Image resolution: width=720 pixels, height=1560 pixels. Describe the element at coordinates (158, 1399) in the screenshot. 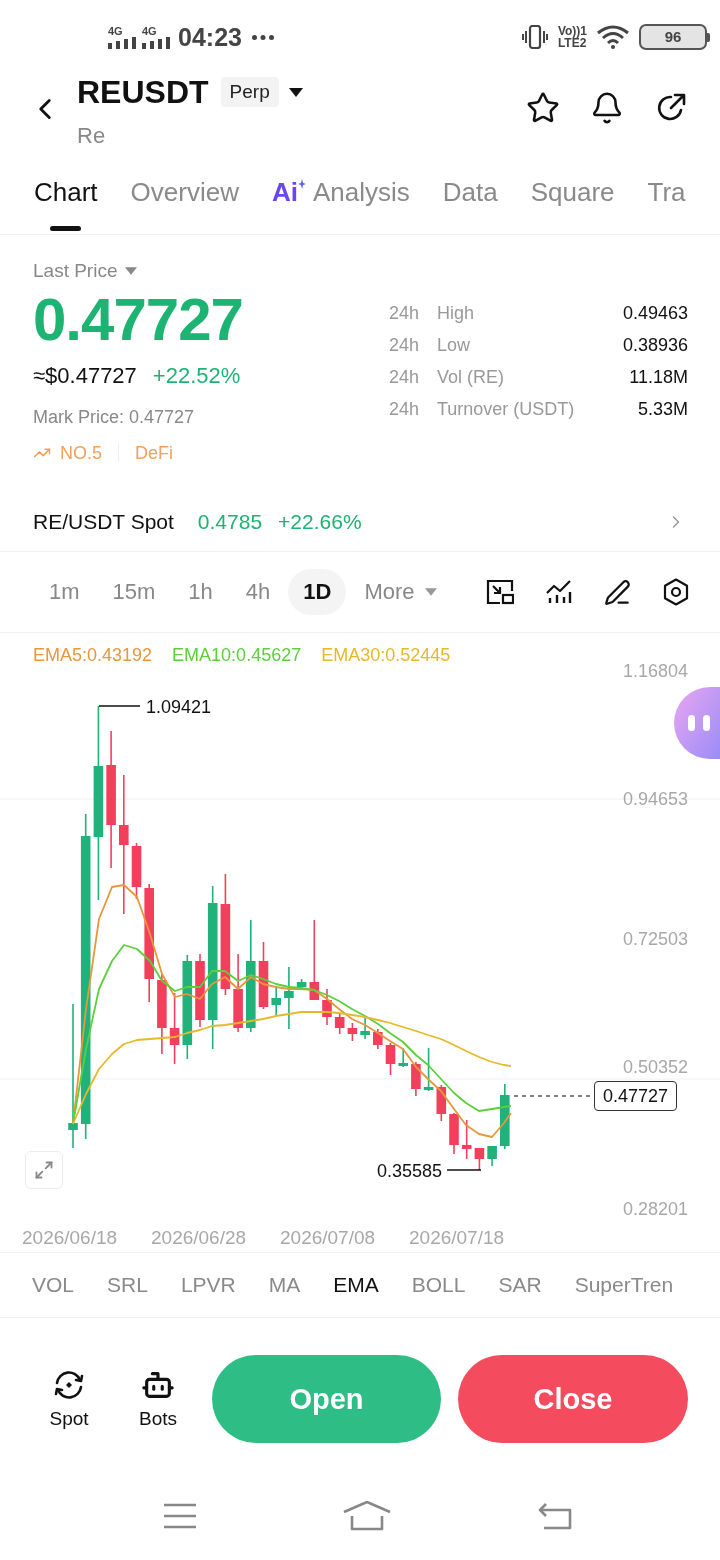

I see `shortcut-button: Bots` at that location.